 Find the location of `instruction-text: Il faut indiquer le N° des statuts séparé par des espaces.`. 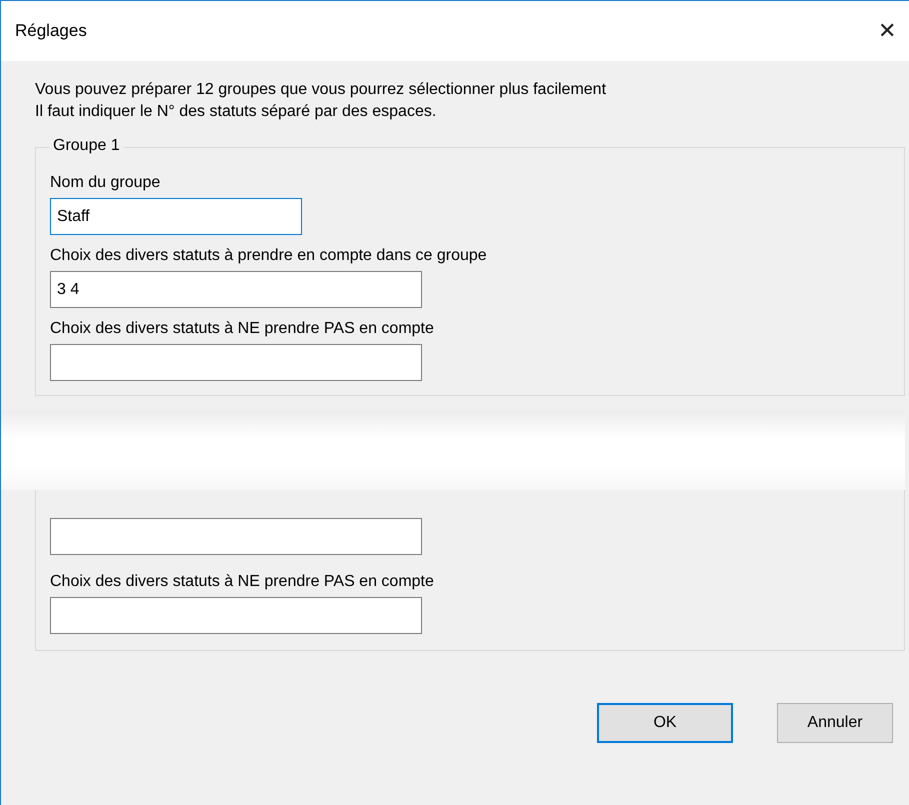

instruction-text: Il faut indiquer le N° des statuts séparé par des espaces. is located at coordinates (236, 112).